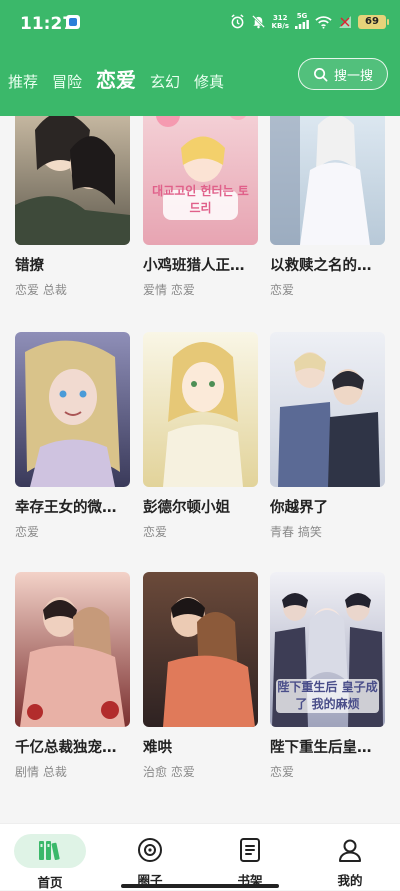 The width and height of the screenshot is (400, 891). I want to click on nav-profile: 我的, so click(350, 859).